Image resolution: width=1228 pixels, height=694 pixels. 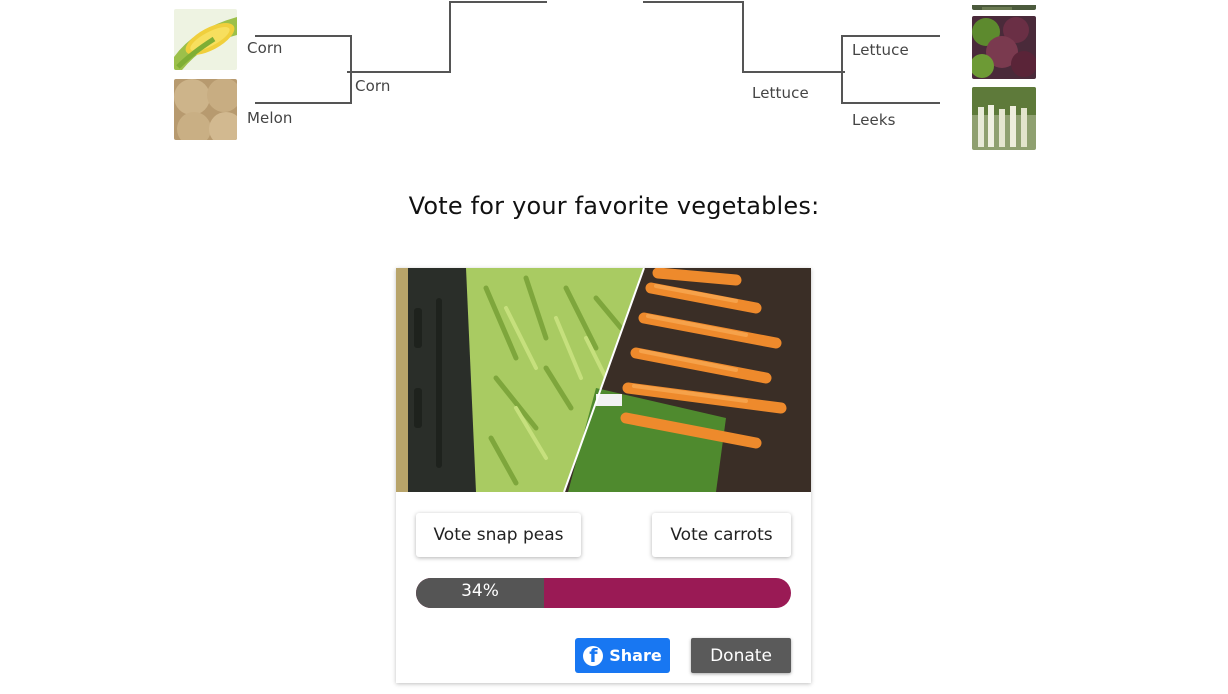 What do you see at coordinates (614, 206) in the screenshot?
I see `poll-title: Vote for your favorite vegetables:` at bounding box center [614, 206].